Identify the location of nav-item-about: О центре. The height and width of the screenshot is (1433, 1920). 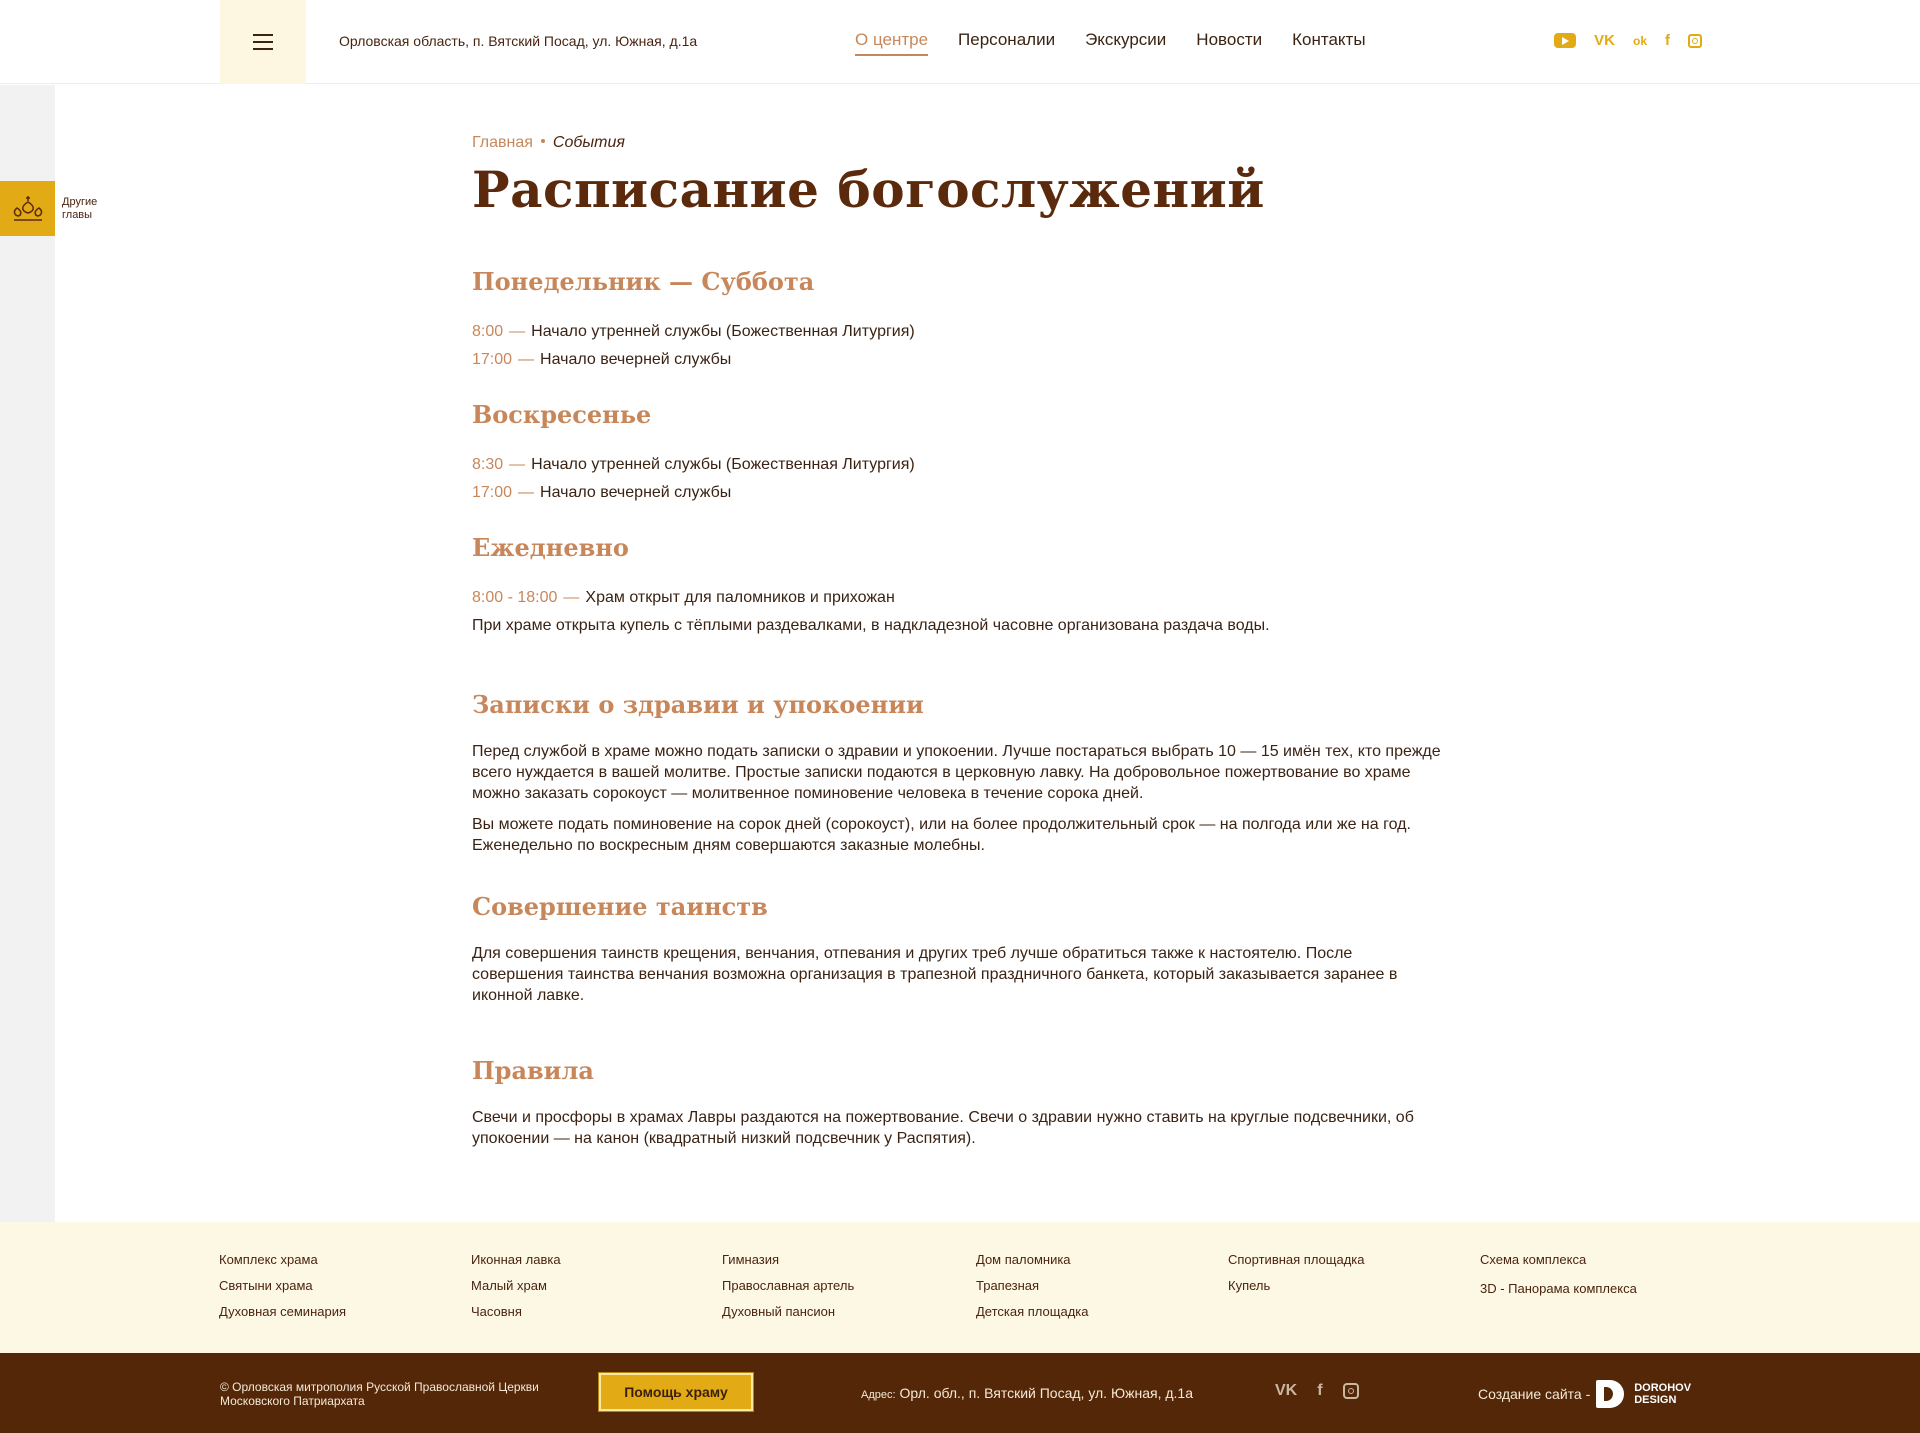
(892, 43).